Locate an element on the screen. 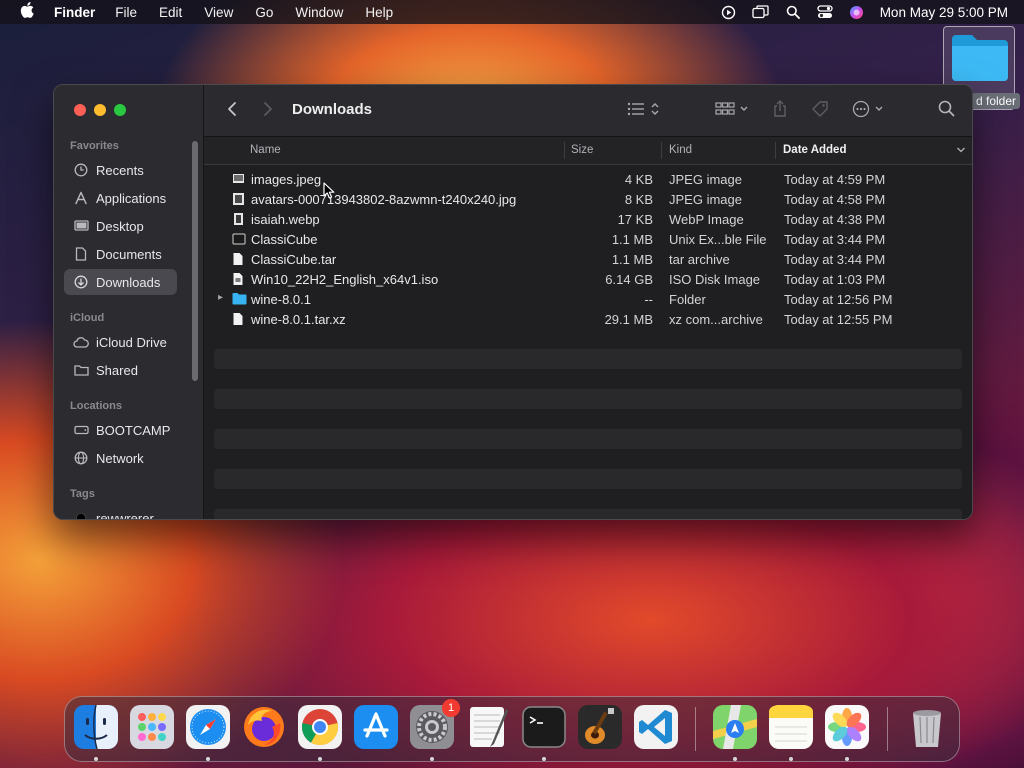 Image resolution: width=1024 pixels, height=768 pixels. dock-system-settings: 1 is located at coordinates (435, 724).